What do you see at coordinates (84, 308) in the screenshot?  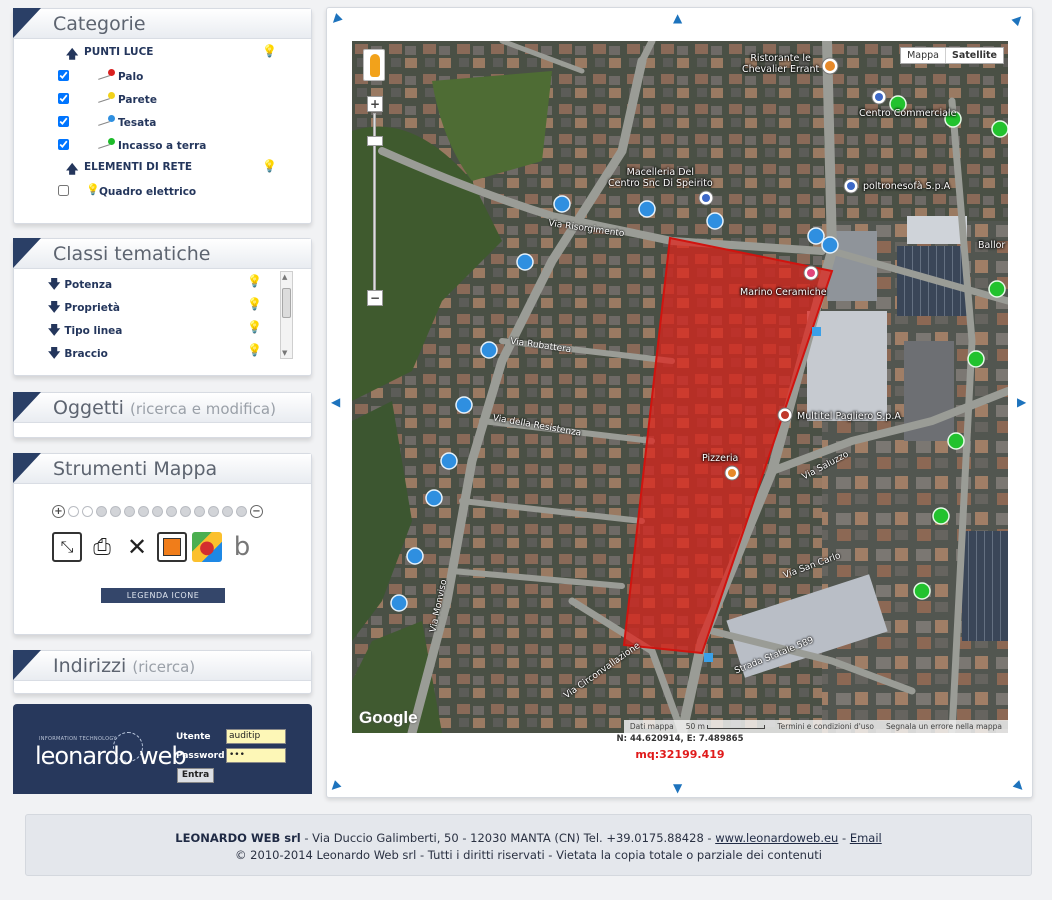 I see `classi-item-proprieta: 🡇 Proprietà` at bounding box center [84, 308].